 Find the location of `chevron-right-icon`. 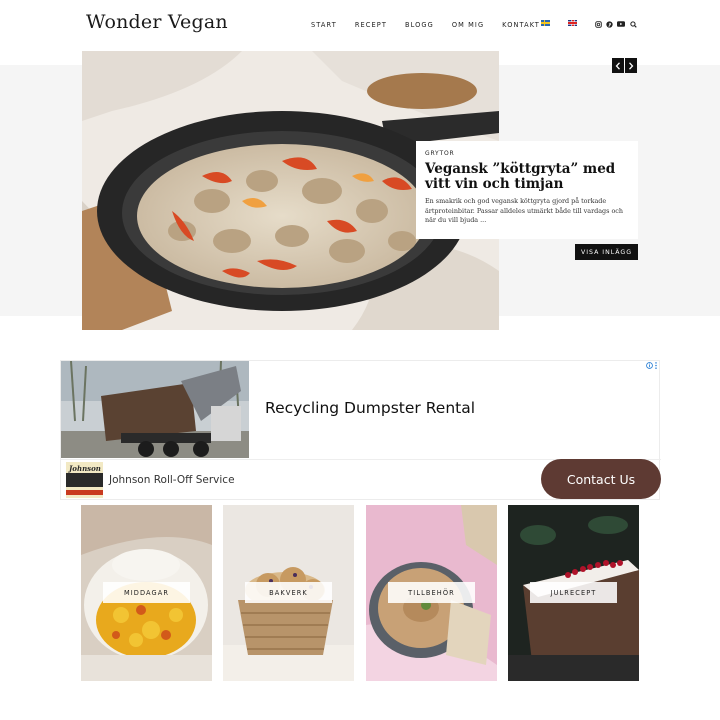

chevron-right-icon is located at coordinates (631, 65).